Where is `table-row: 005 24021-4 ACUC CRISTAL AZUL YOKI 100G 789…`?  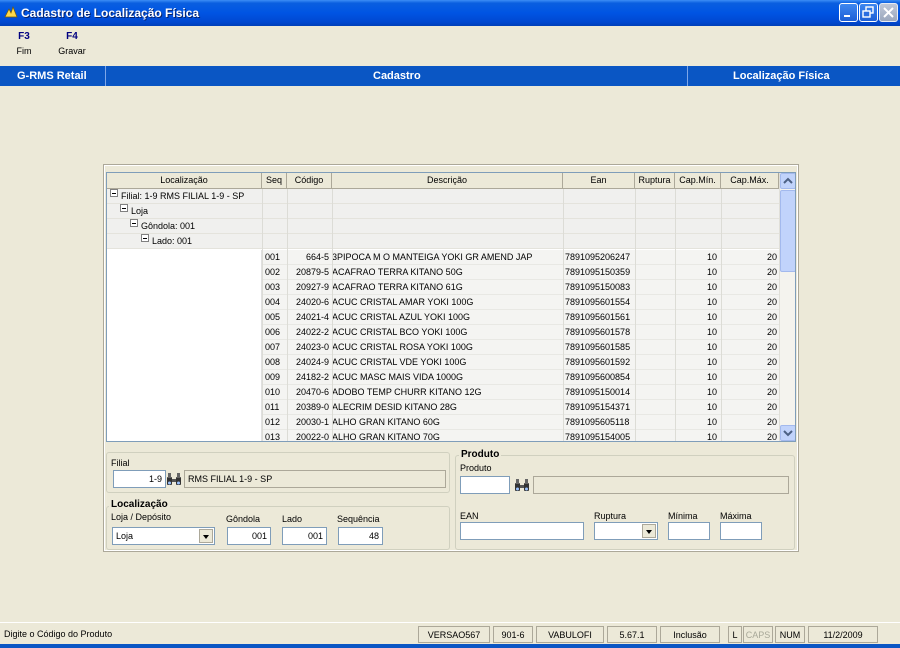
table-row: 005 24021-4 ACUC CRISTAL AZUL YOKI 100G 789… is located at coordinates (443, 317).